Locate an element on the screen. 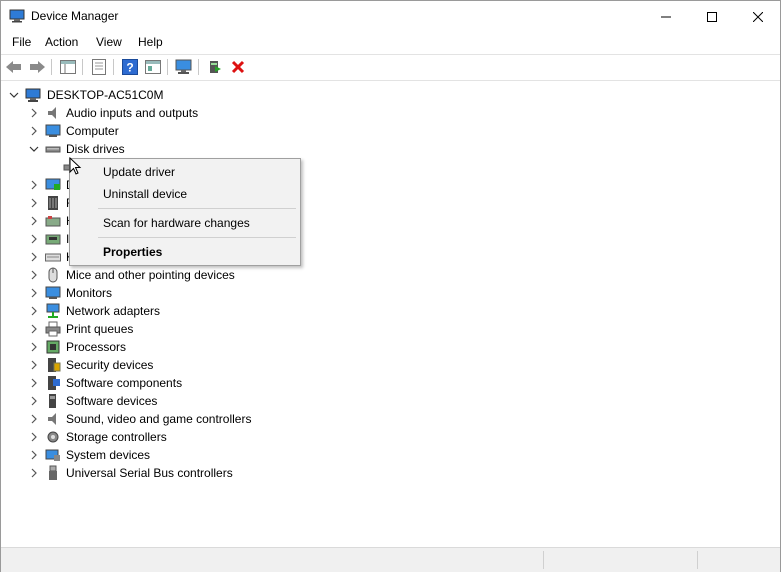 The image size is (781, 572). menu-help: Help is located at coordinates (150, 42).